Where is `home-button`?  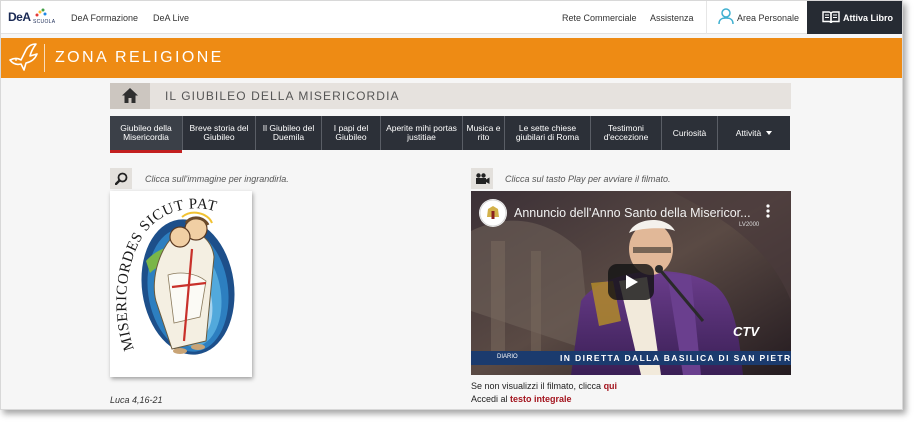
home-button is located at coordinates (130, 96).